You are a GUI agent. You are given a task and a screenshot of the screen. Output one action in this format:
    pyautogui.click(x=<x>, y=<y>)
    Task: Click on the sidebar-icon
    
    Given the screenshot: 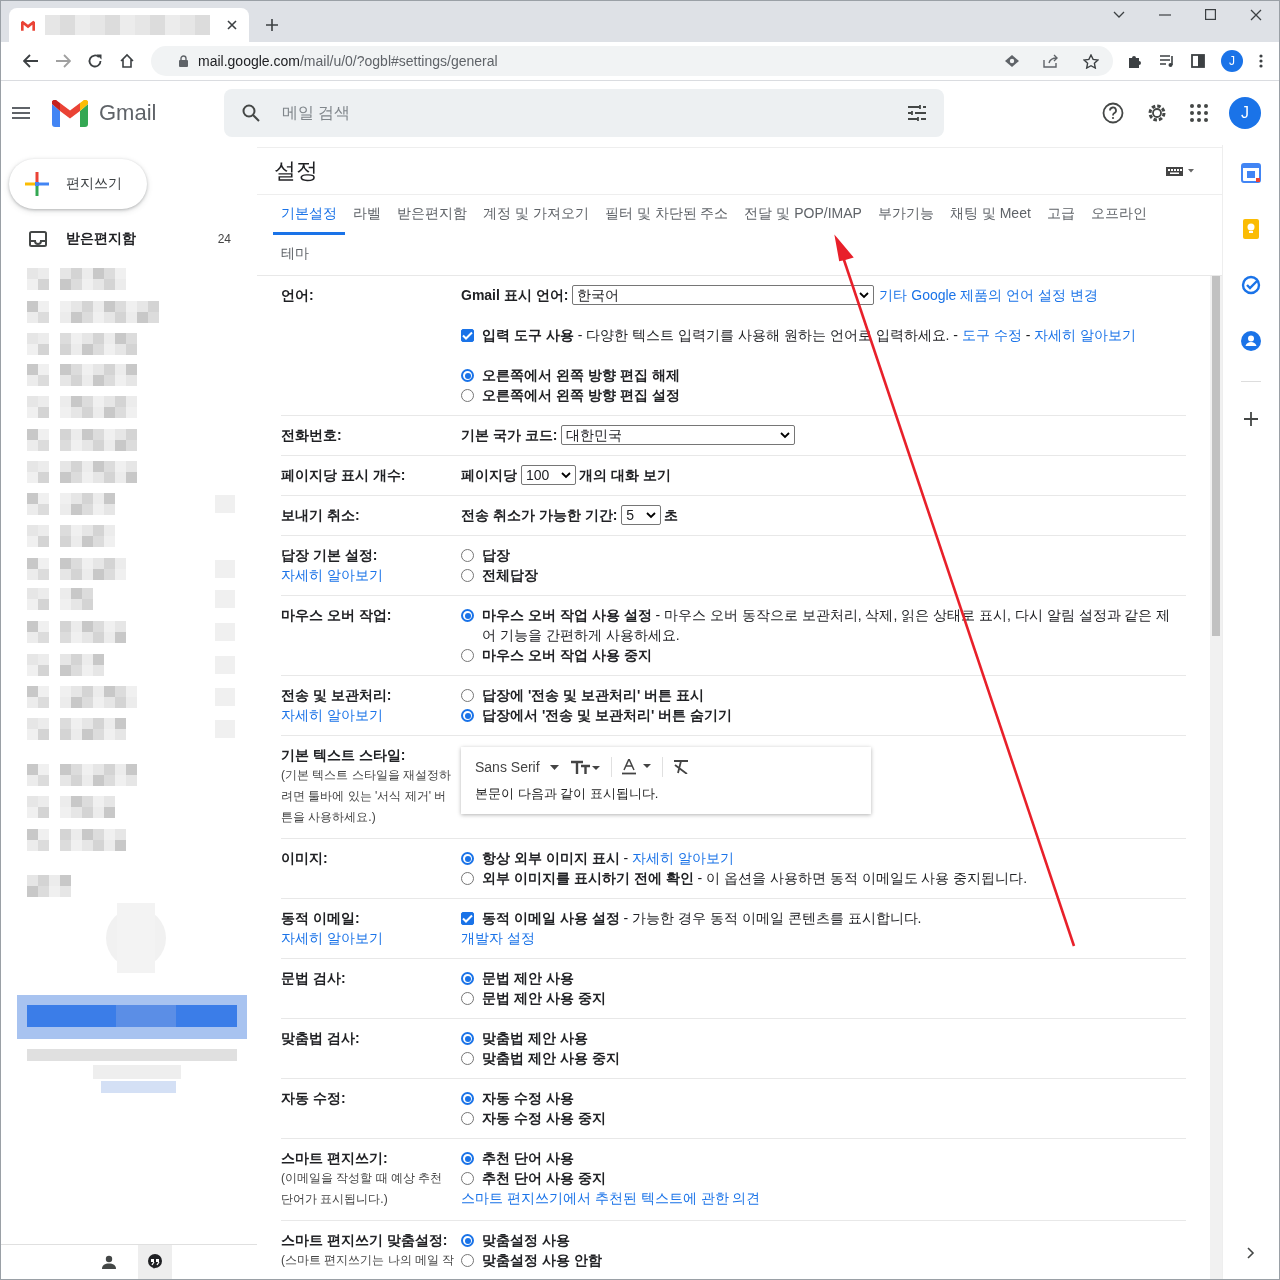 What is the action you would take?
    pyautogui.click(x=1198, y=61)
    